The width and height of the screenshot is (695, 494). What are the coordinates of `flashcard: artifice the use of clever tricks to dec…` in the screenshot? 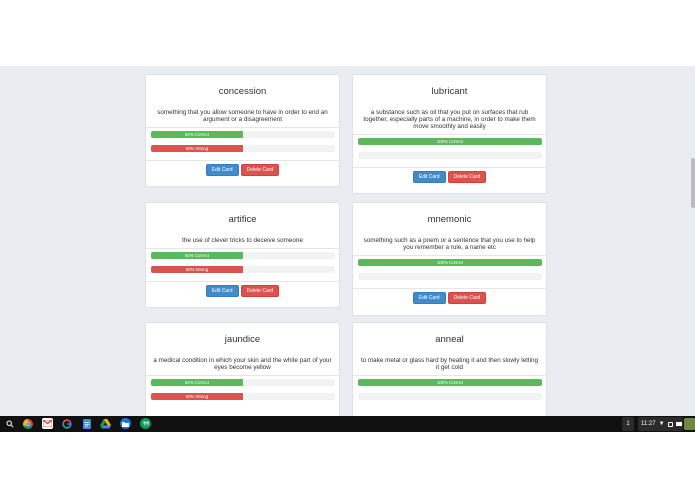 It's located at (242, 255).